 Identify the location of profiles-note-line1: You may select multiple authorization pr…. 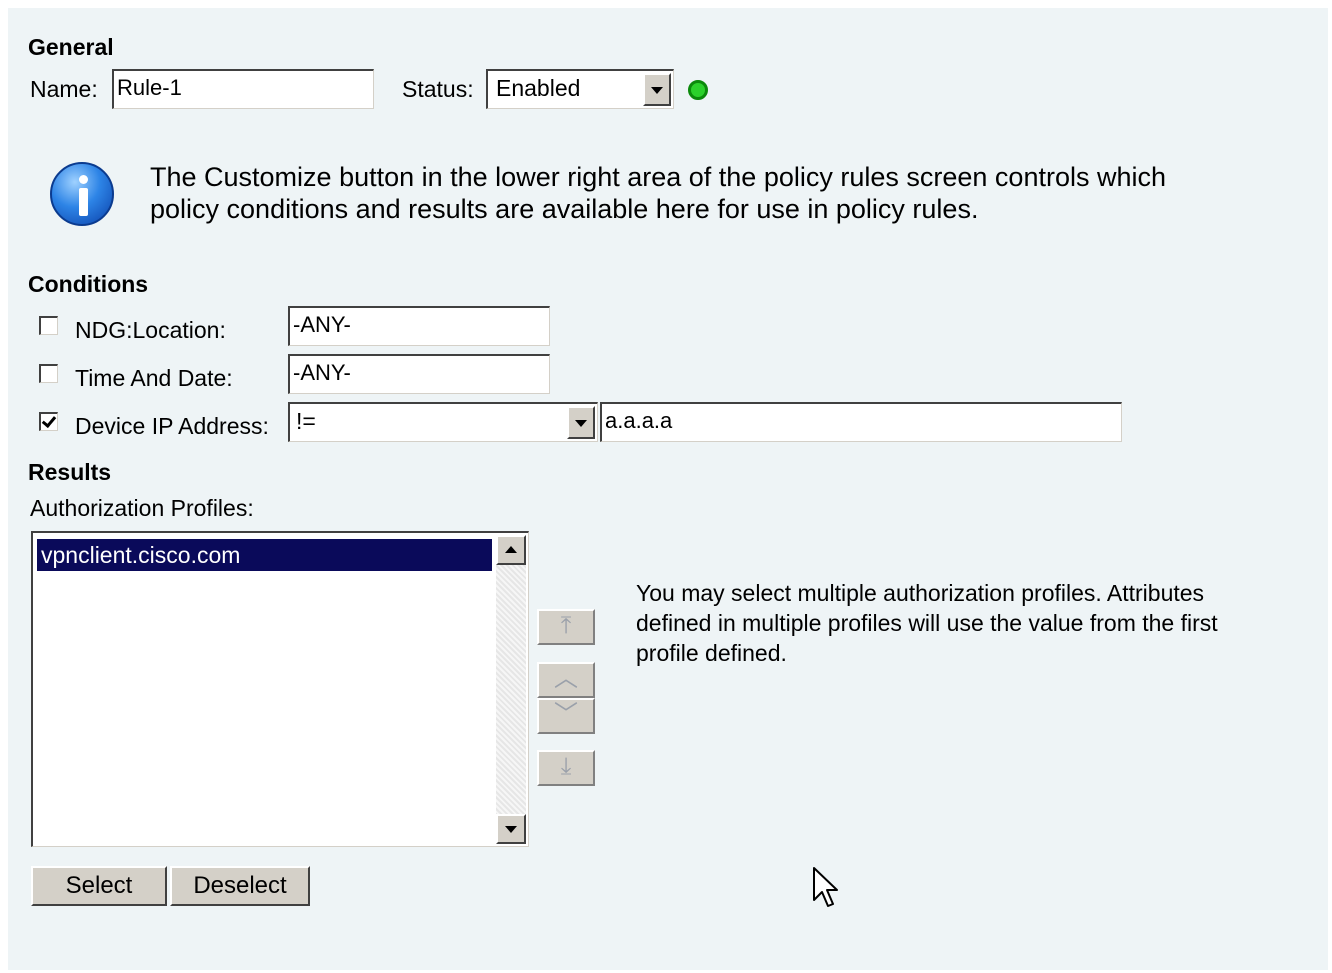
(920, 593).